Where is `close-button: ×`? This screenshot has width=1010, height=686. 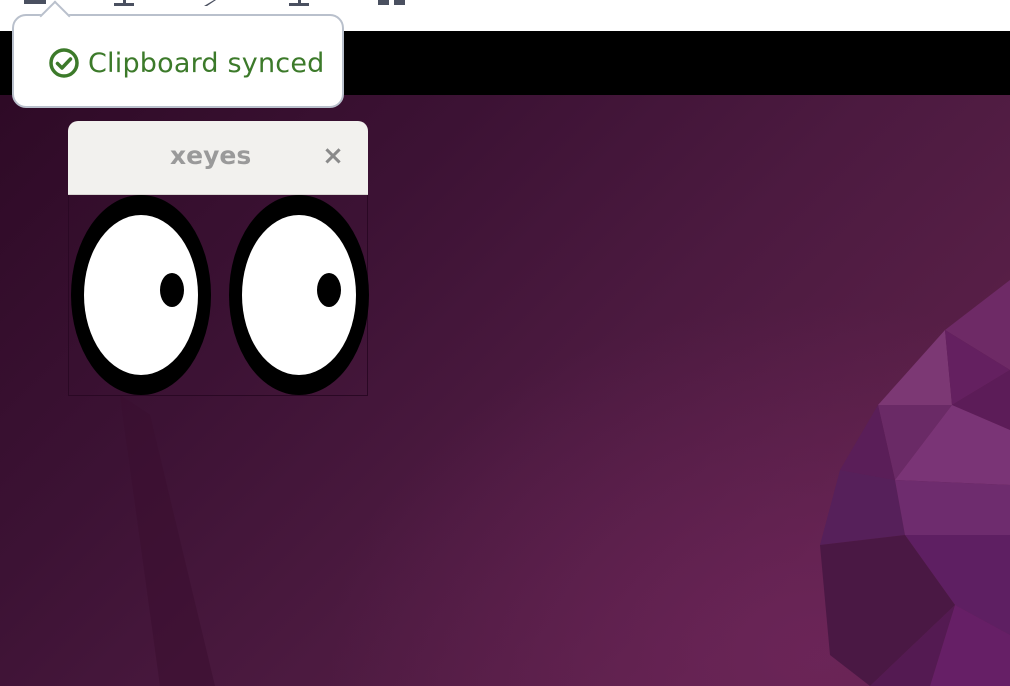
close-button: × is located at coordinates (333, 156).